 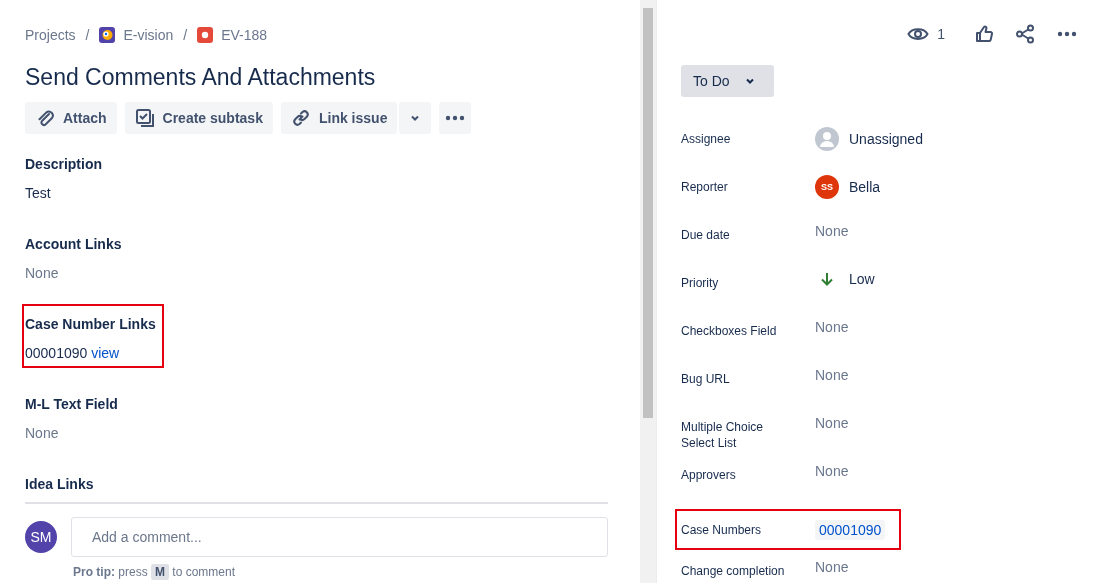 I want to click on pro-tip: Pro tip: press M to comment, so click(x=155, y=572).